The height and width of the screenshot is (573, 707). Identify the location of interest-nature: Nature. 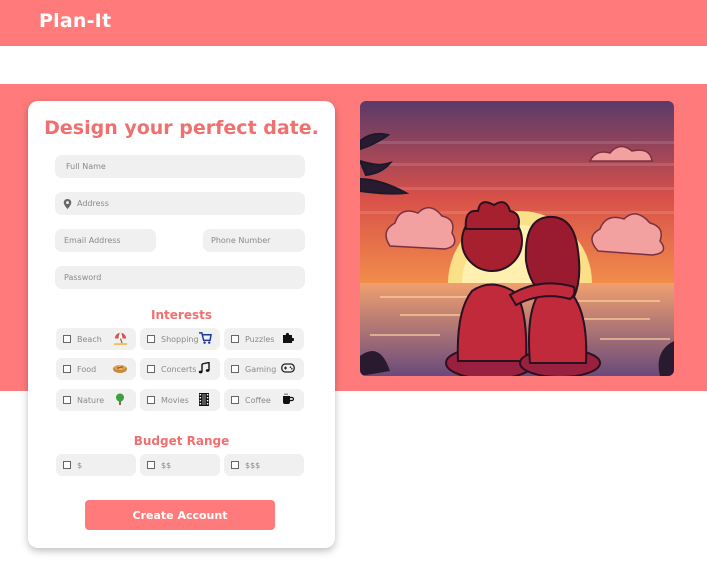
(96, 400).